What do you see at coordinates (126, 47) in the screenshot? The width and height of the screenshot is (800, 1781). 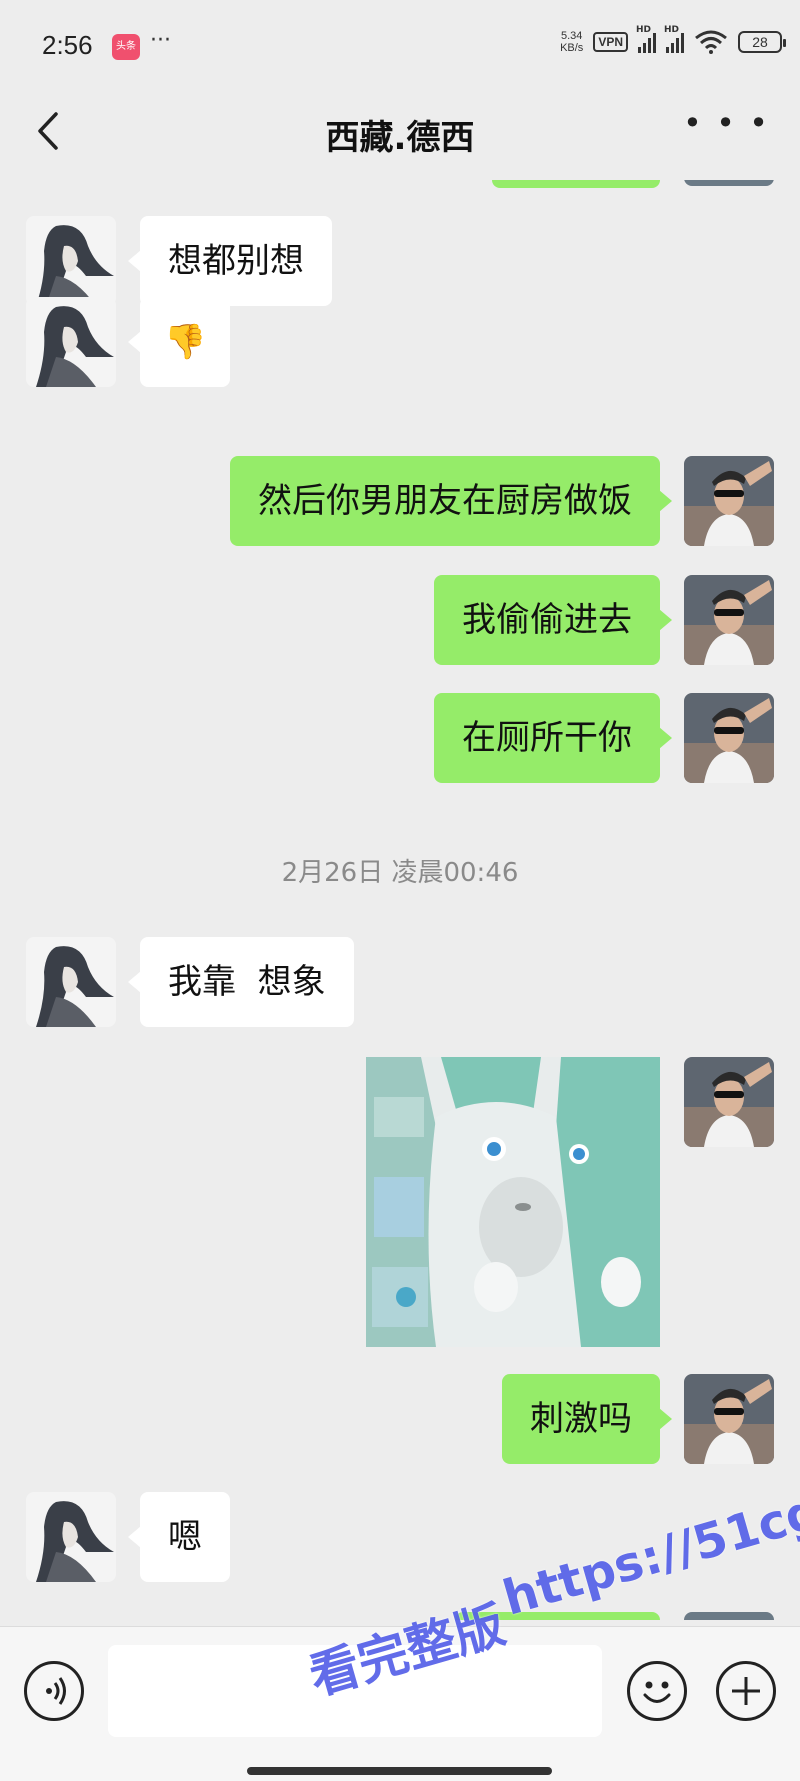 I see `app-notification-icon: 头条` at bounding box center [126, 47].